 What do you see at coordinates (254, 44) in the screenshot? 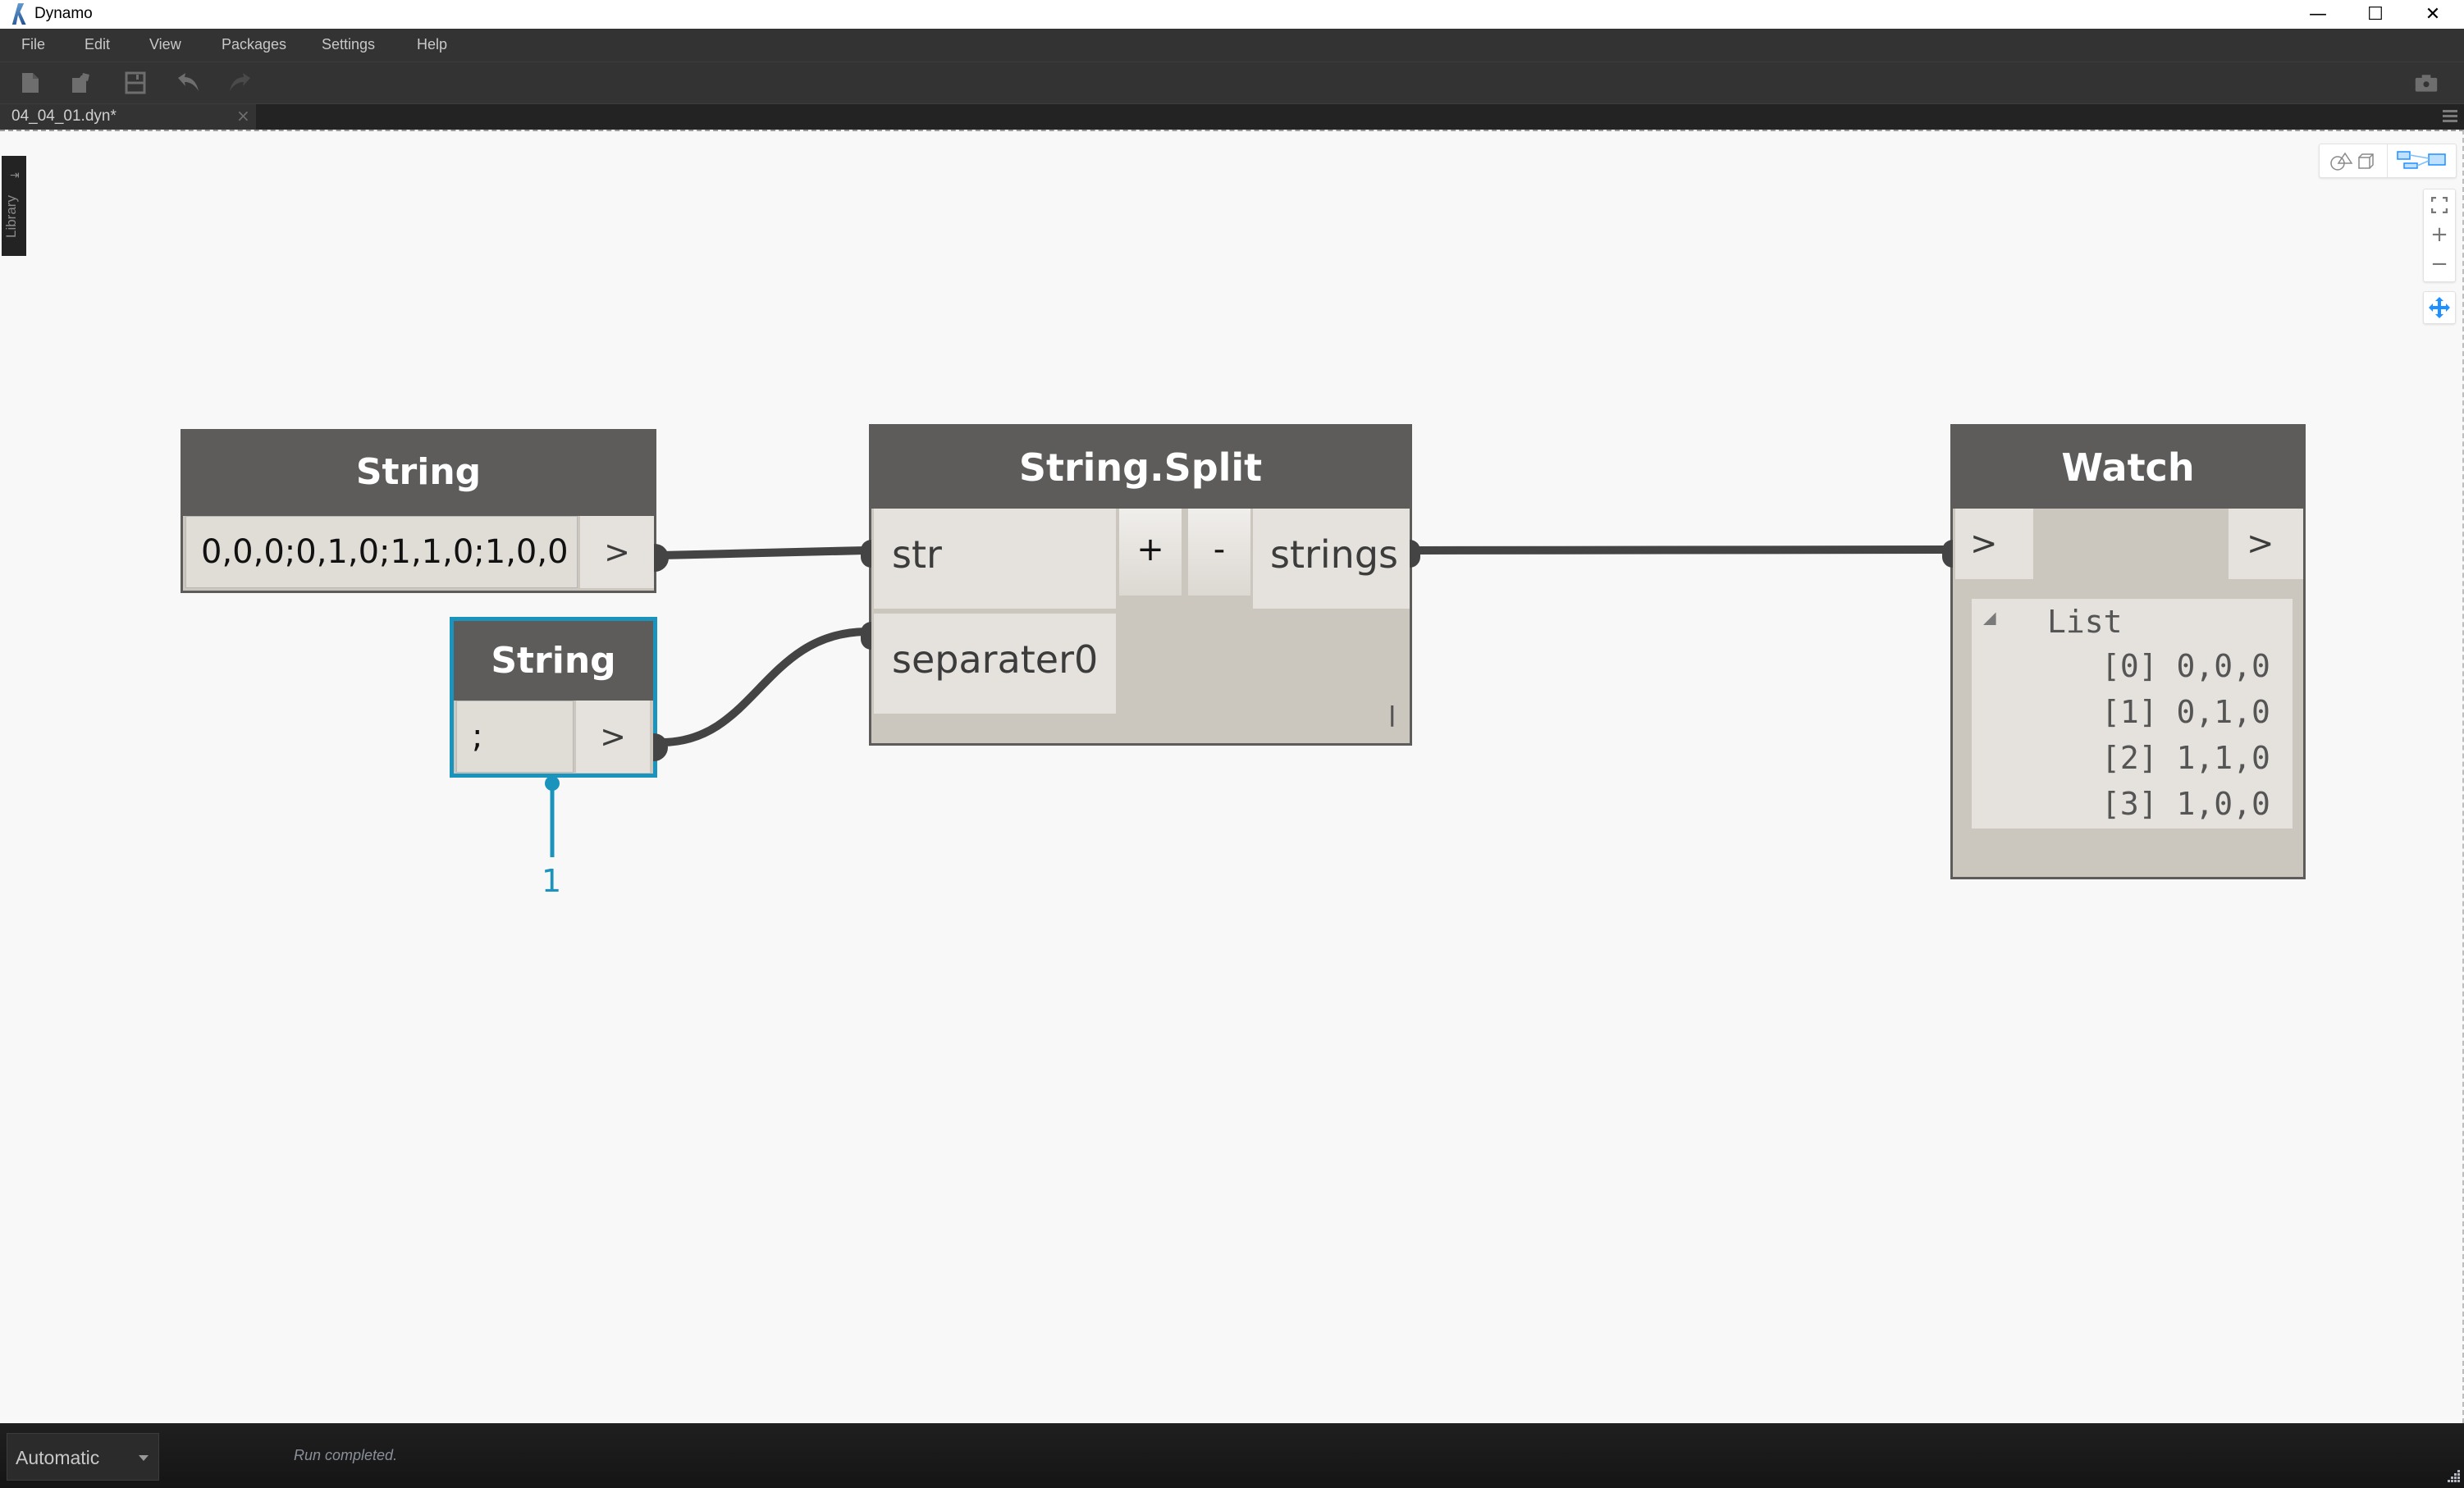
I see `menu-packages: Packages` at bounding box center [254, 44].